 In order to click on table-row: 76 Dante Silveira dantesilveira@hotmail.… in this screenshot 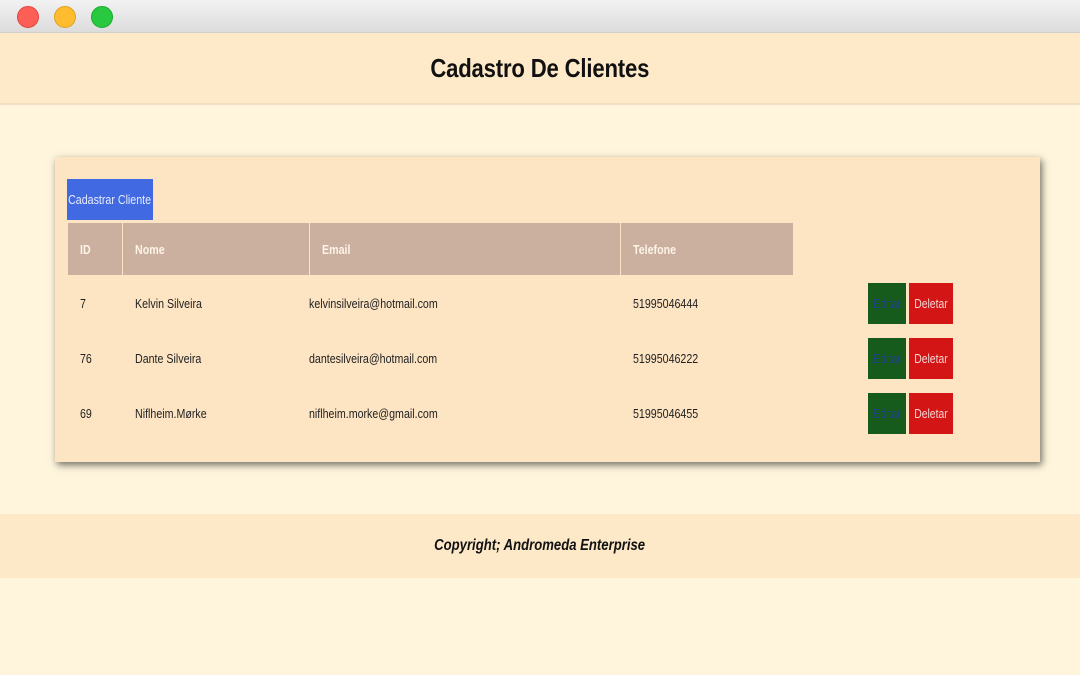, I will do `click(547, 358)`.